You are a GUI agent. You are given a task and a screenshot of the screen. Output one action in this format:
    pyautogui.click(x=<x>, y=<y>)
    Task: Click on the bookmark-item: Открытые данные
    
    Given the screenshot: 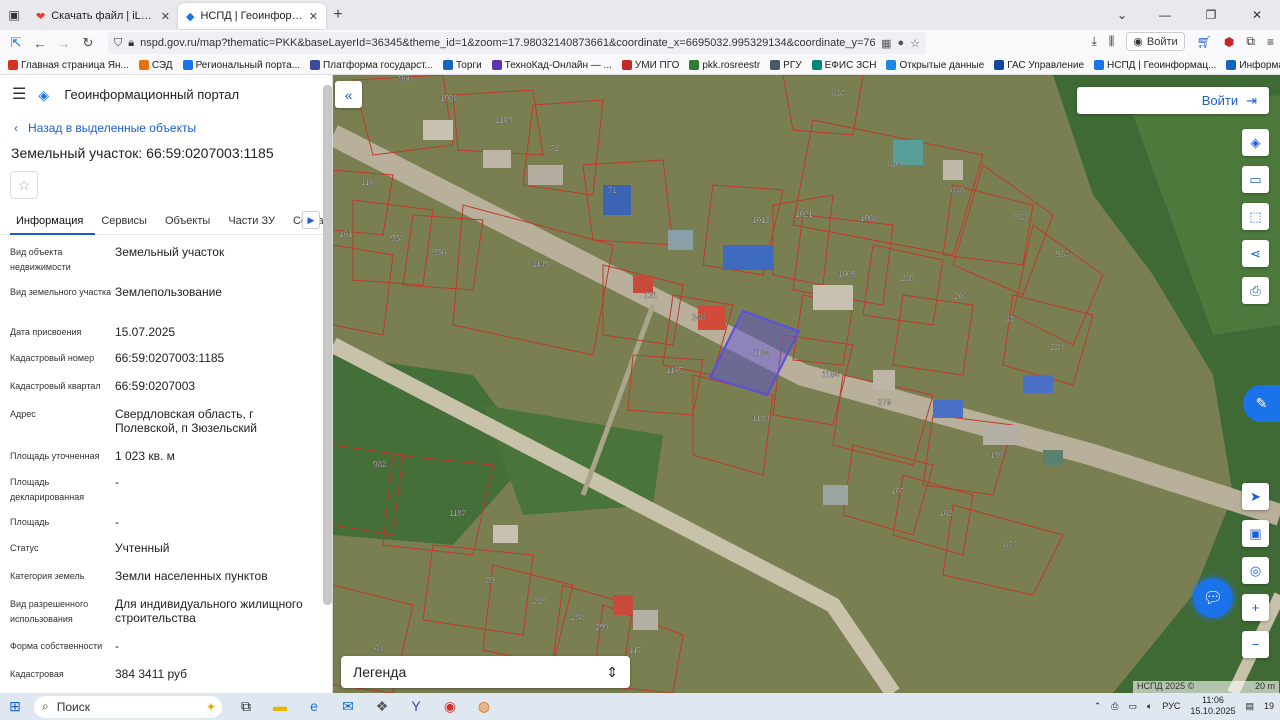 What is the action you would take?
    pyautogui.click(x=935, y=65)
    